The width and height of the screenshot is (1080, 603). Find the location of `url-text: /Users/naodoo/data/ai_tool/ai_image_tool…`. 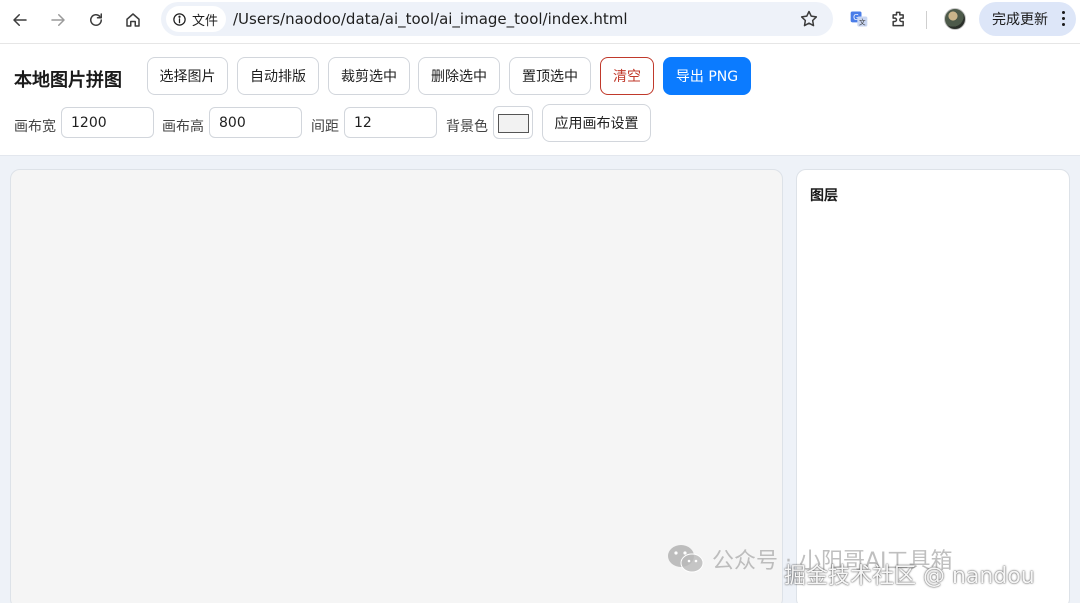

url-text: /Users/naodoo/data/ai_tool/ai_image_tool… is located at coordinates (430, 19).